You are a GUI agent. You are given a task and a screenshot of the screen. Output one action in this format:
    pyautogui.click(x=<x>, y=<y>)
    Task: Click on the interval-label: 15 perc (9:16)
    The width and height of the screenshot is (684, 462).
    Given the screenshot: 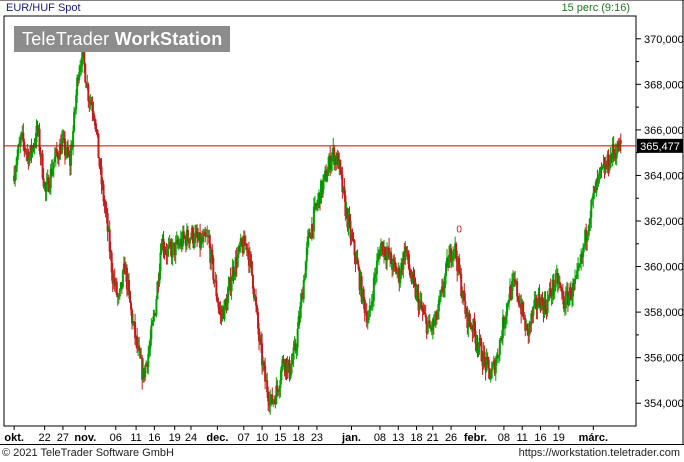 What is the action you would take?
    pyautogui.click(x=595, y=8)
    